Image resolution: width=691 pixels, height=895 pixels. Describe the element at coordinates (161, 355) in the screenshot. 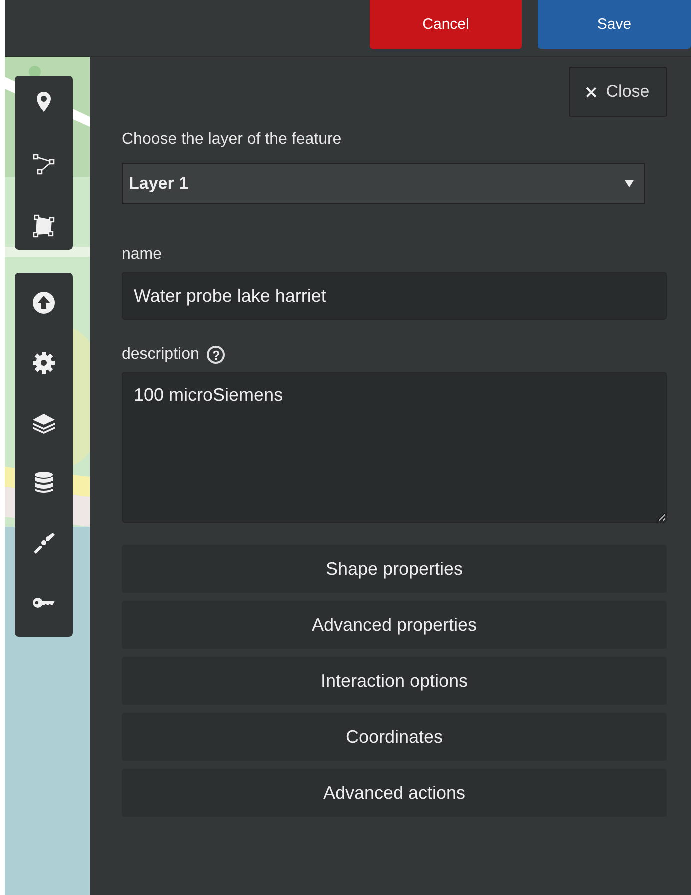

I see `description-label: description` at that location.